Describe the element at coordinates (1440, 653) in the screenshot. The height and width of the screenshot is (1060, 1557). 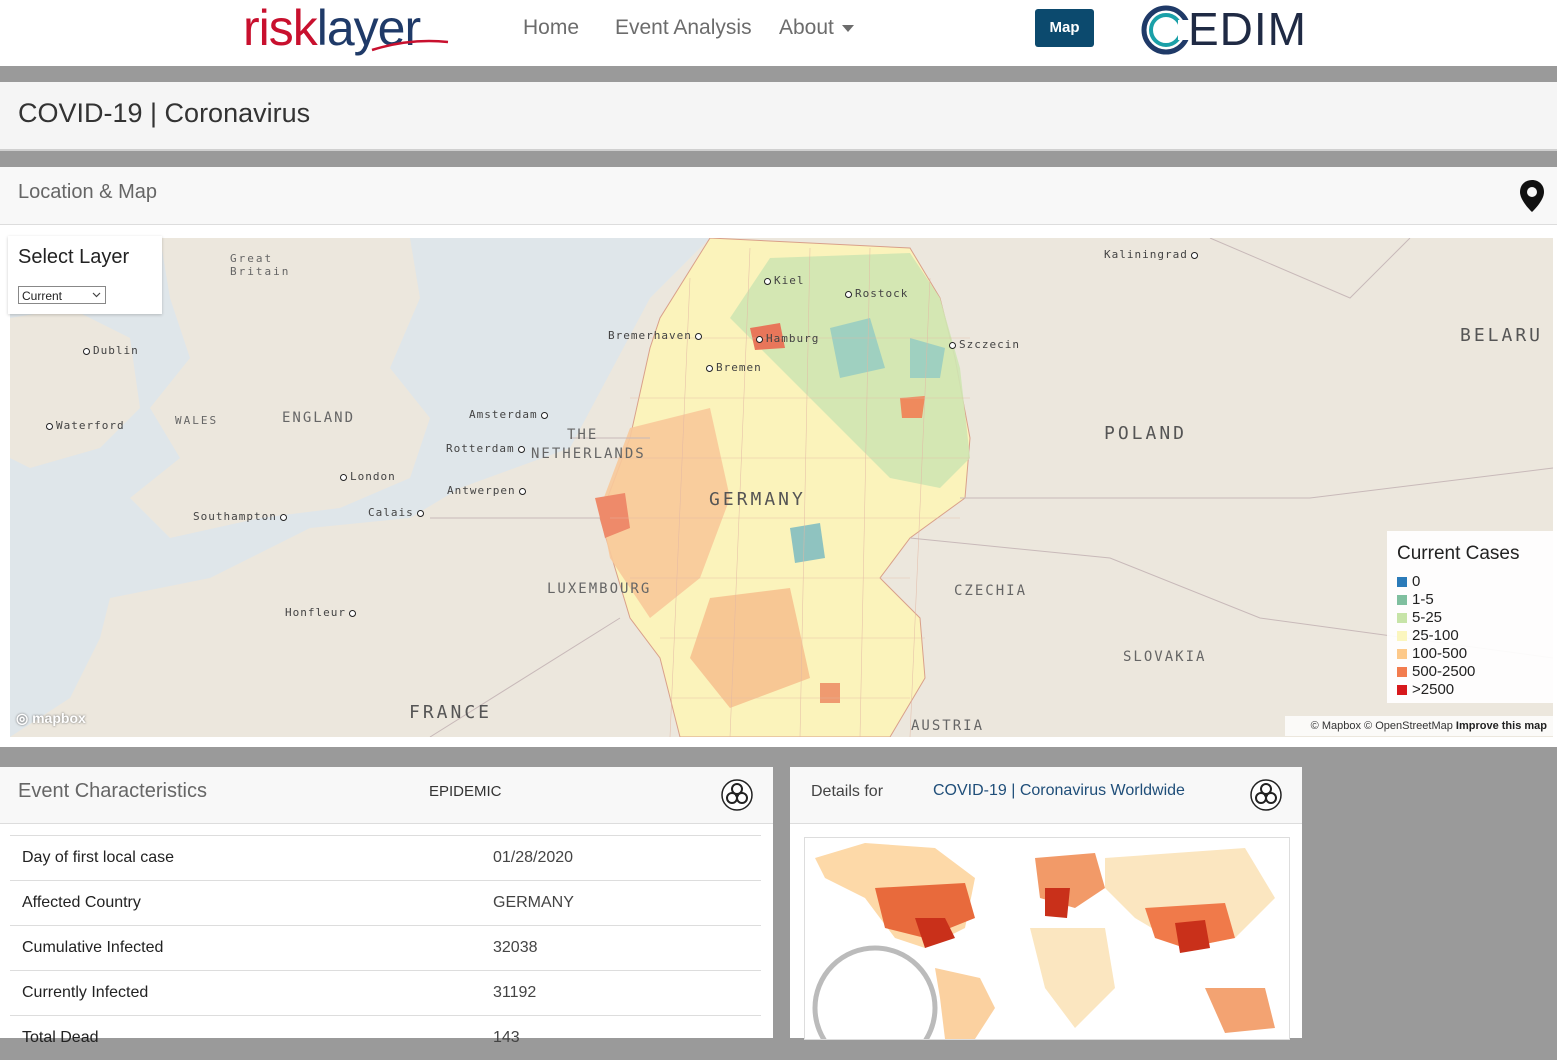
I see `legend-label: 100-500` at that location.